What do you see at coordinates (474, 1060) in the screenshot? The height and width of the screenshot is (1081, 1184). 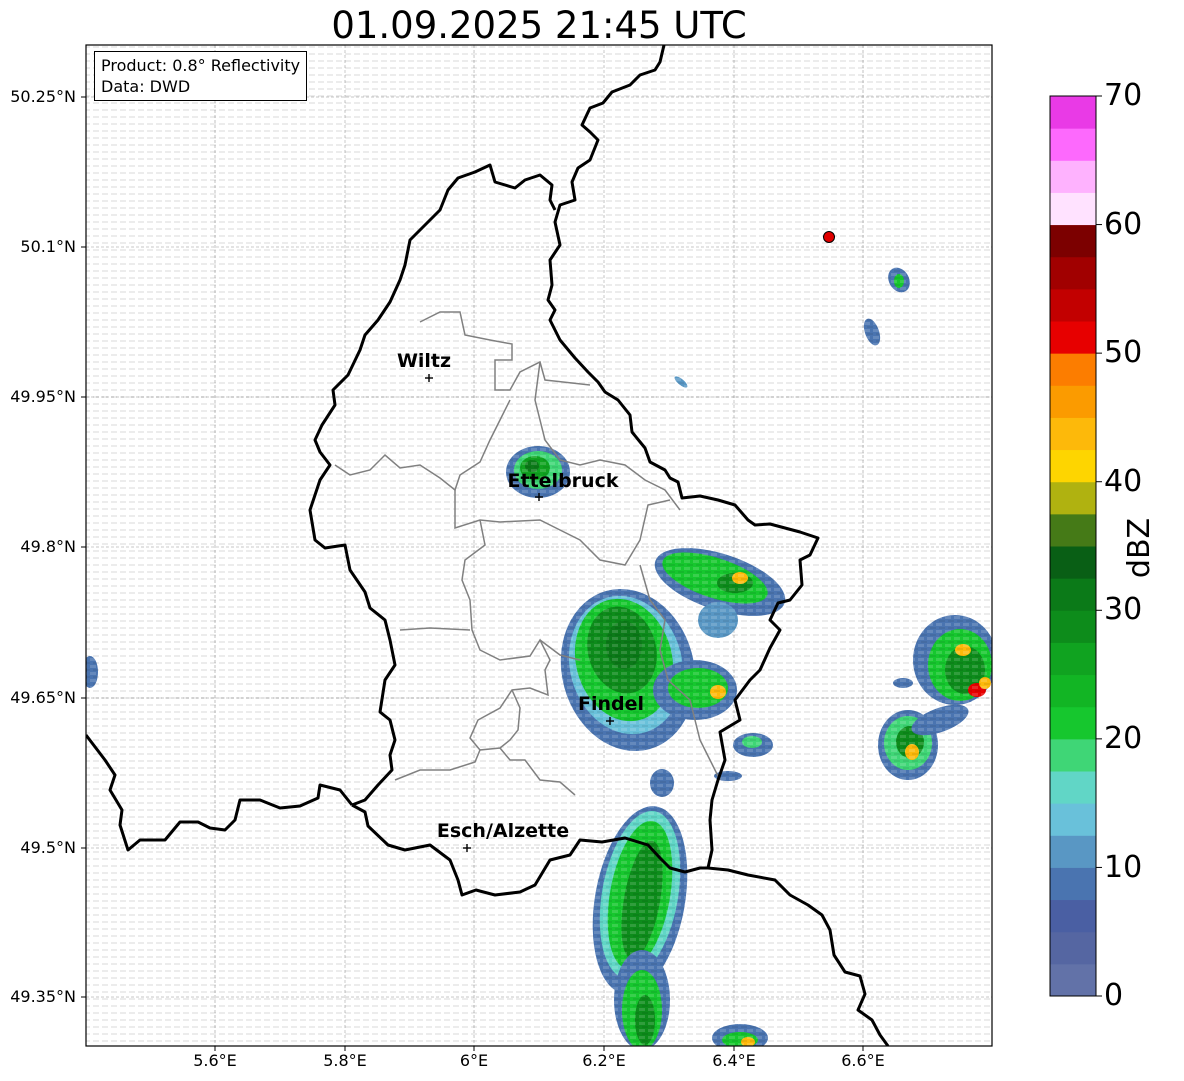 I see `lon-tick-label: 6°E` at bounding box center [474, 1060].